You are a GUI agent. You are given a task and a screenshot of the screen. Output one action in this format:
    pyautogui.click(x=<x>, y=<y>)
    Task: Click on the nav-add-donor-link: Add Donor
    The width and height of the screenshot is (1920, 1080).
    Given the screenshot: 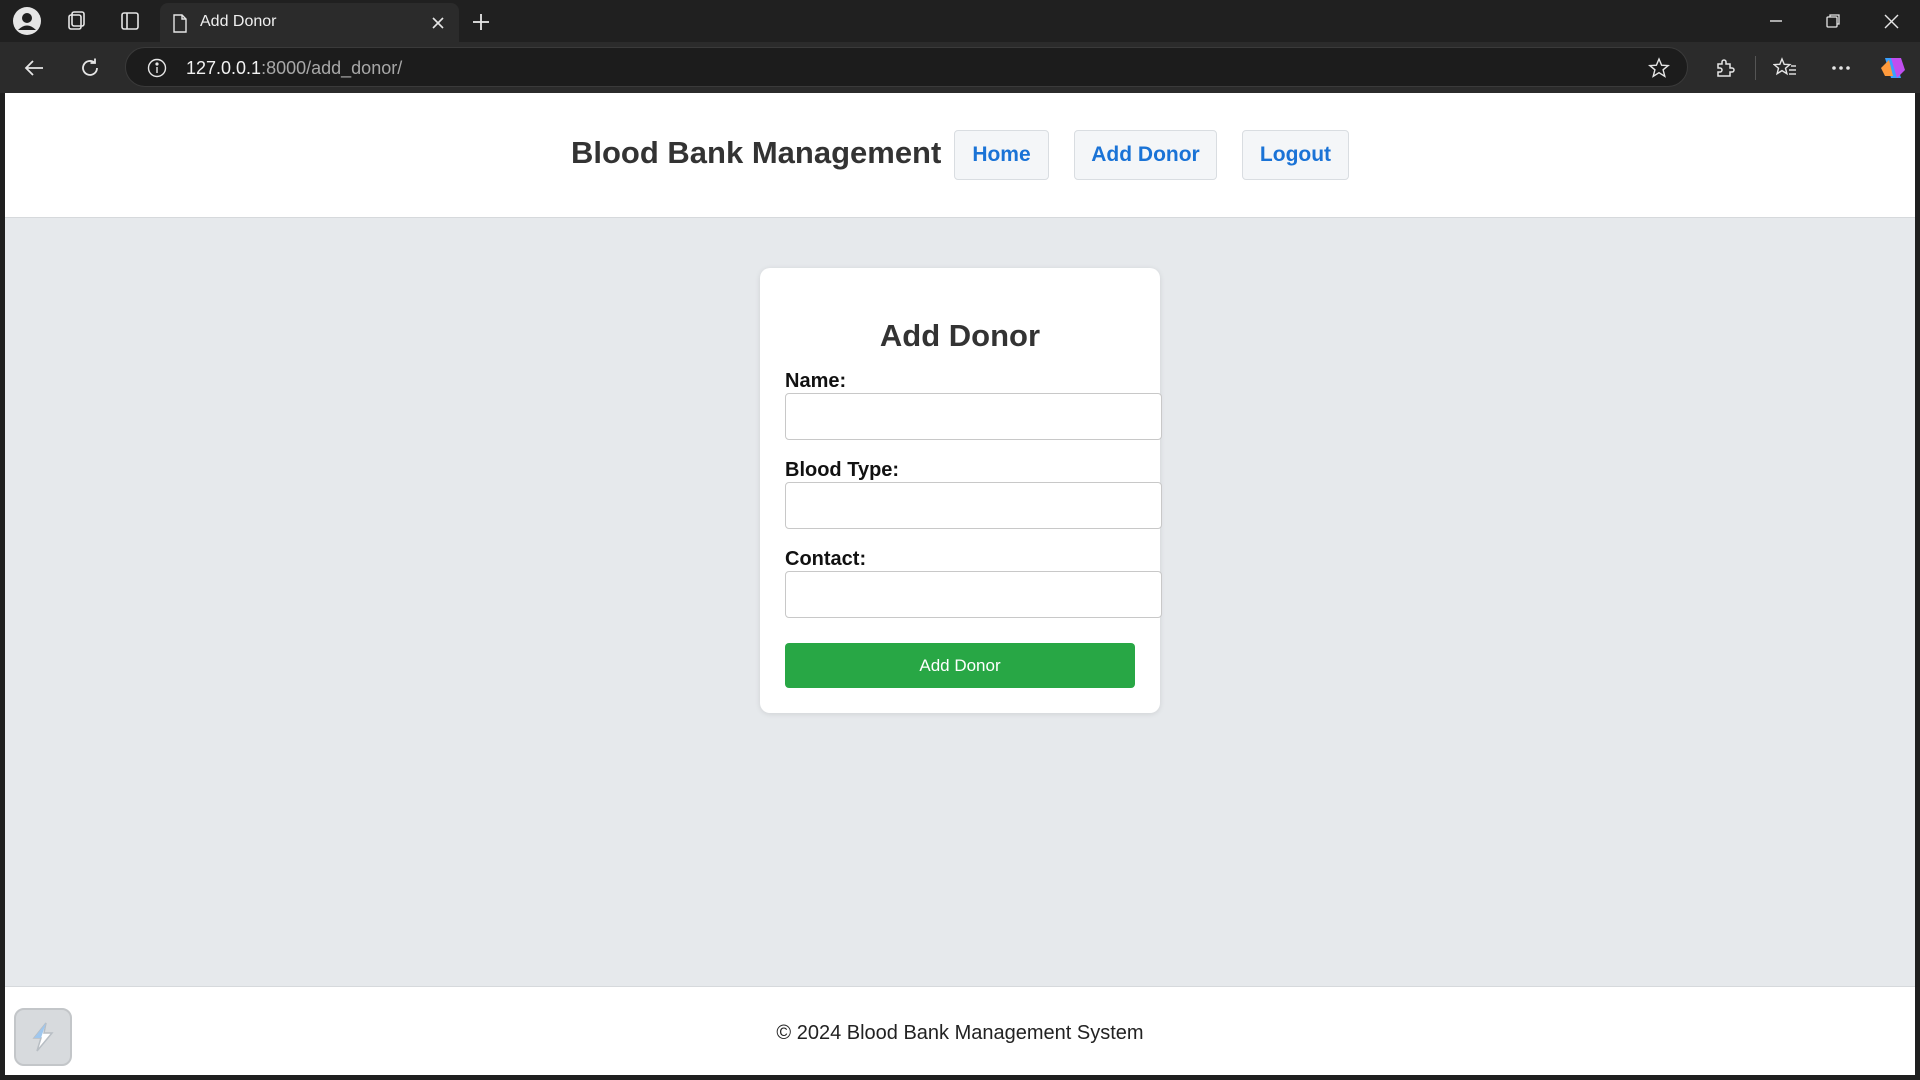 What is the action you would take?
    pyautogui.click(x=1145, y=155)
    